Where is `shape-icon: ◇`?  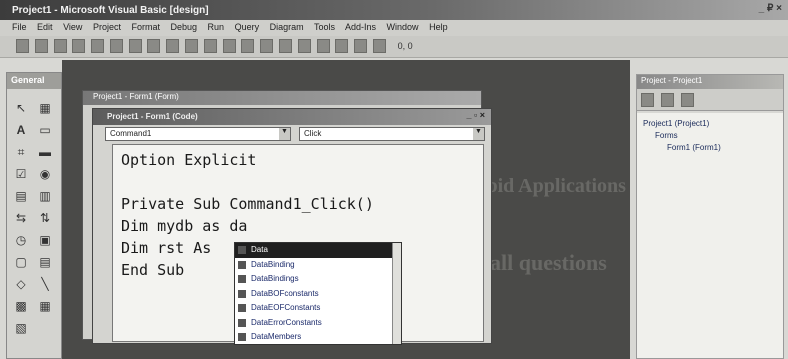 shape-icon: ◇ is located at coordinates (21, 284).